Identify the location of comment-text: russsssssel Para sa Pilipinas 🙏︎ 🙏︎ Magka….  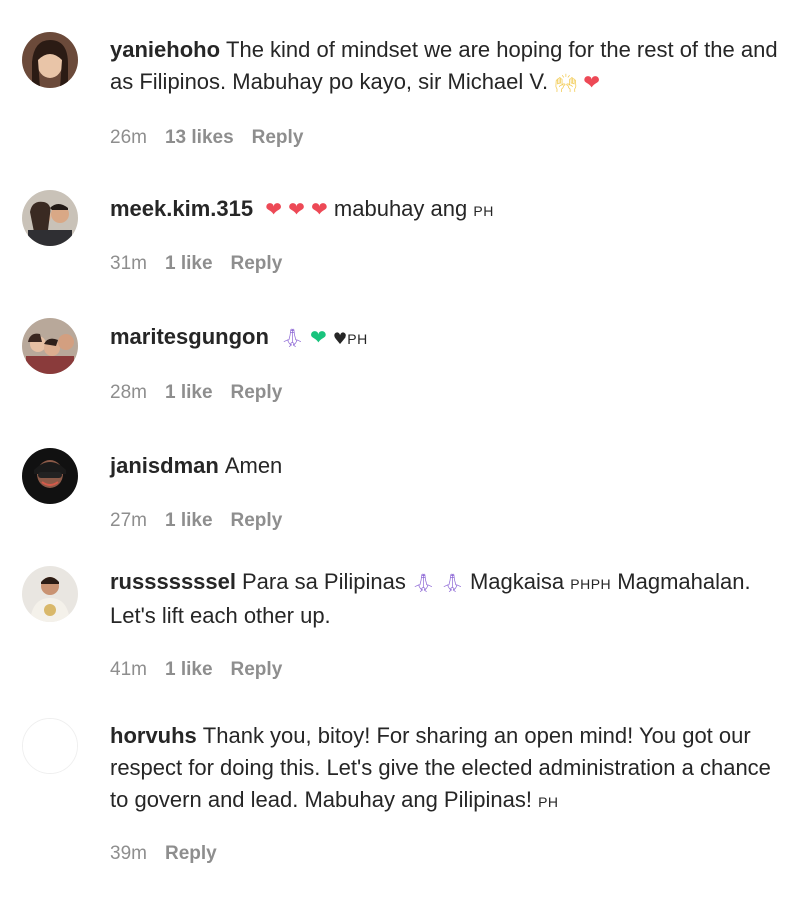
(450, 599).